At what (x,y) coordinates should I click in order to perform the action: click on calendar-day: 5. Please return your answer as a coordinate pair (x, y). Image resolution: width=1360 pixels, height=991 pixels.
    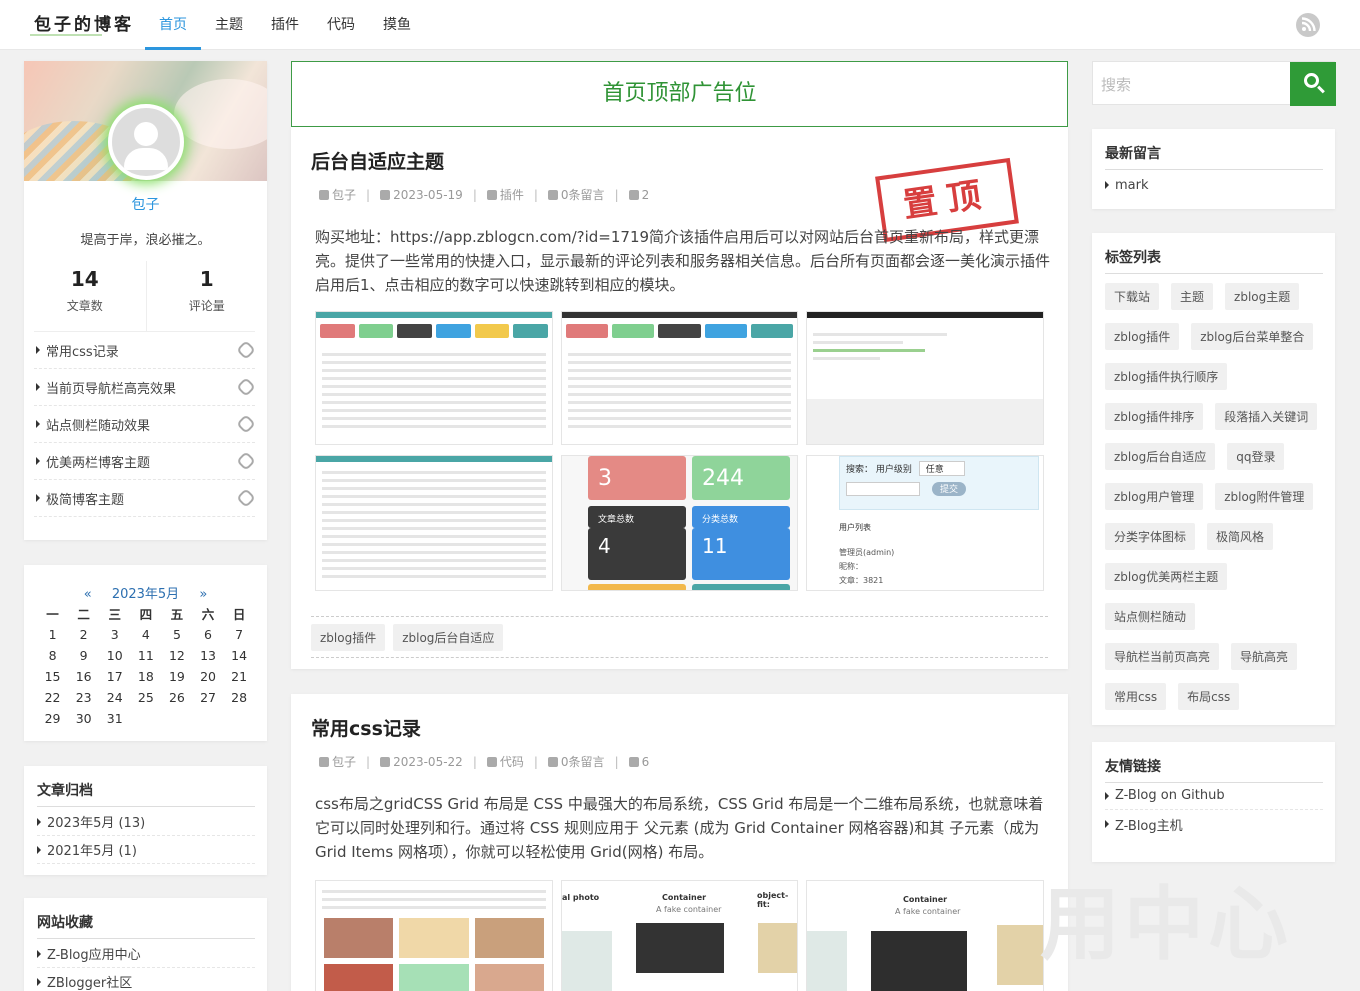
    Looking at the image, I should click on (176, 634).